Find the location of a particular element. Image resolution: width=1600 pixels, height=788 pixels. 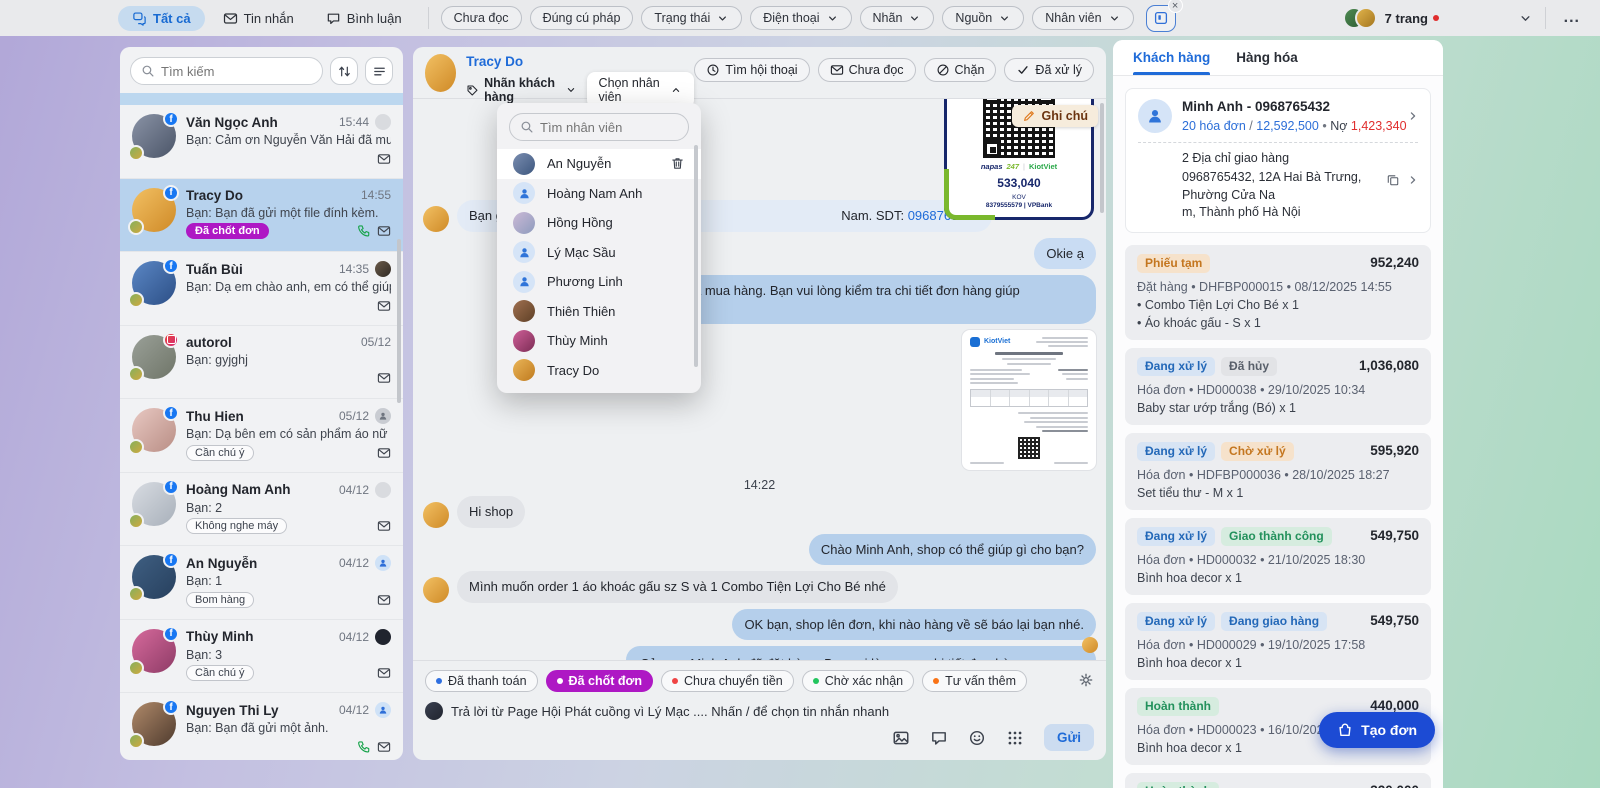

chevron-down-icon is located at coordinates (1525, 18).